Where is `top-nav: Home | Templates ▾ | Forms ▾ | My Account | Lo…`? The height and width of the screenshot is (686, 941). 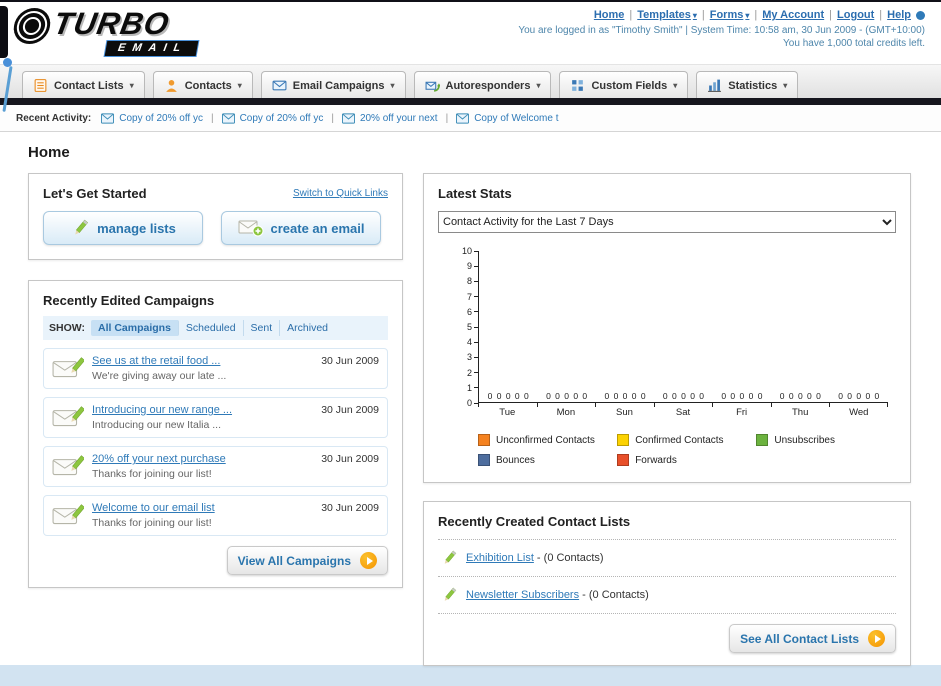
top-nav: Home | Templates ▾ | Forms ▾ | My Account | Lo… is located at coordinates (721, 15).